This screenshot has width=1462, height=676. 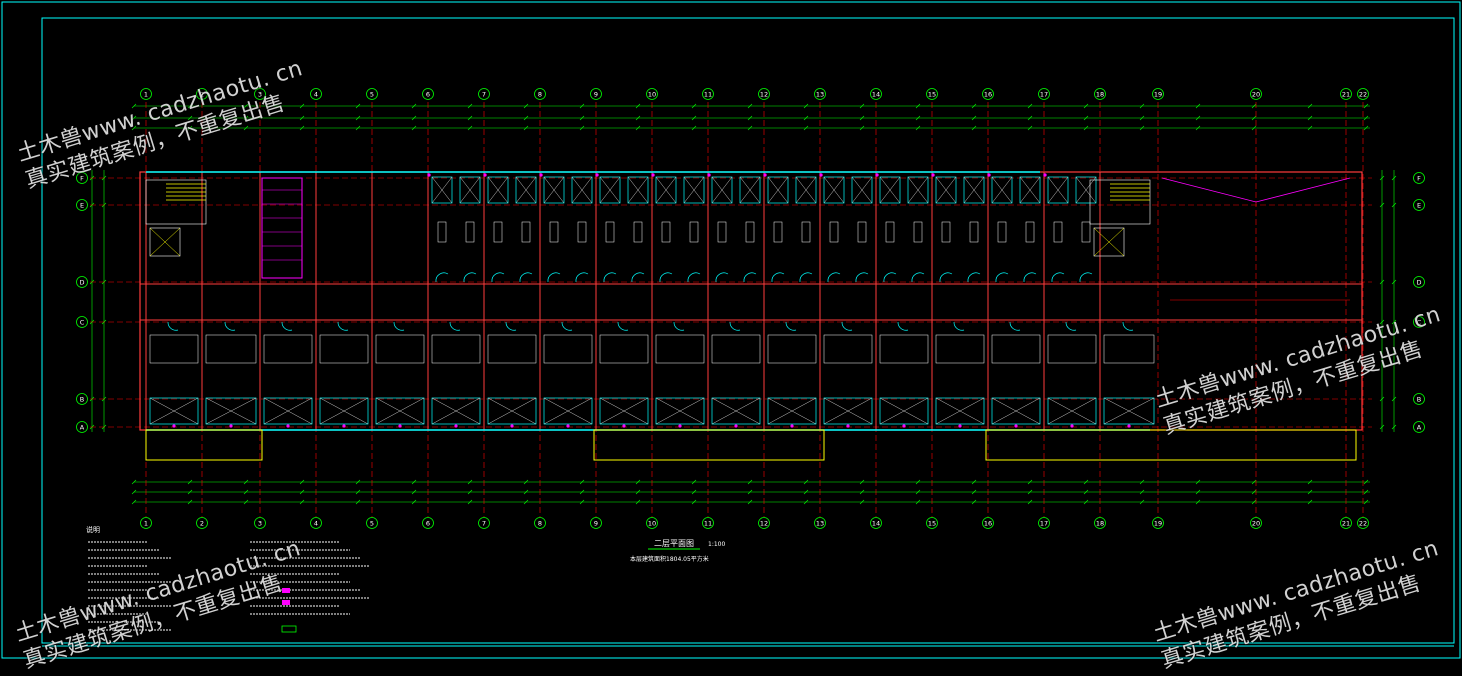 What do you see at coordinates (1419, 428) in the screenshot?
I see `axis-label-A: A` at bounding box center [1419, 428].